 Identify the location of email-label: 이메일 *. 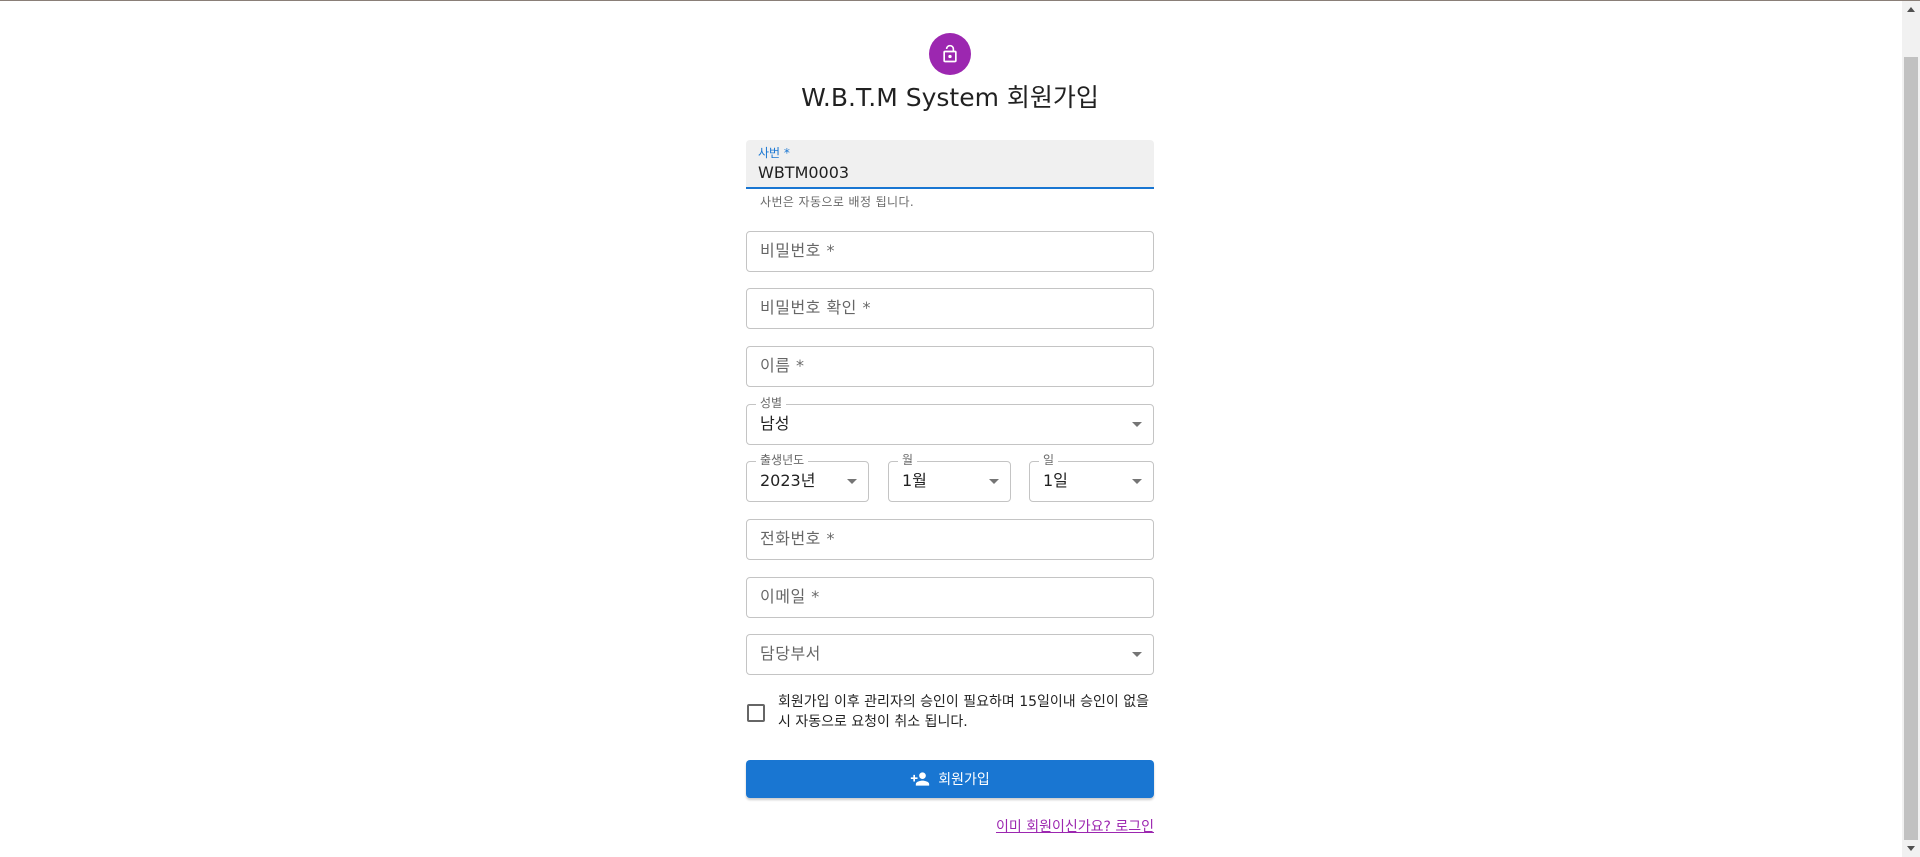
(790, 596).